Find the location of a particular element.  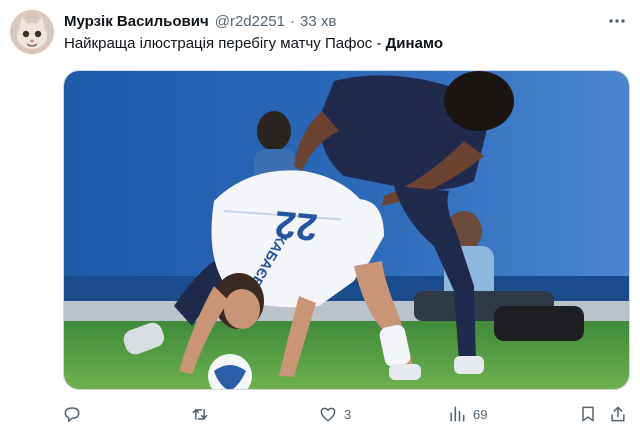

bookmark-button is located at coordinates (588, 414).